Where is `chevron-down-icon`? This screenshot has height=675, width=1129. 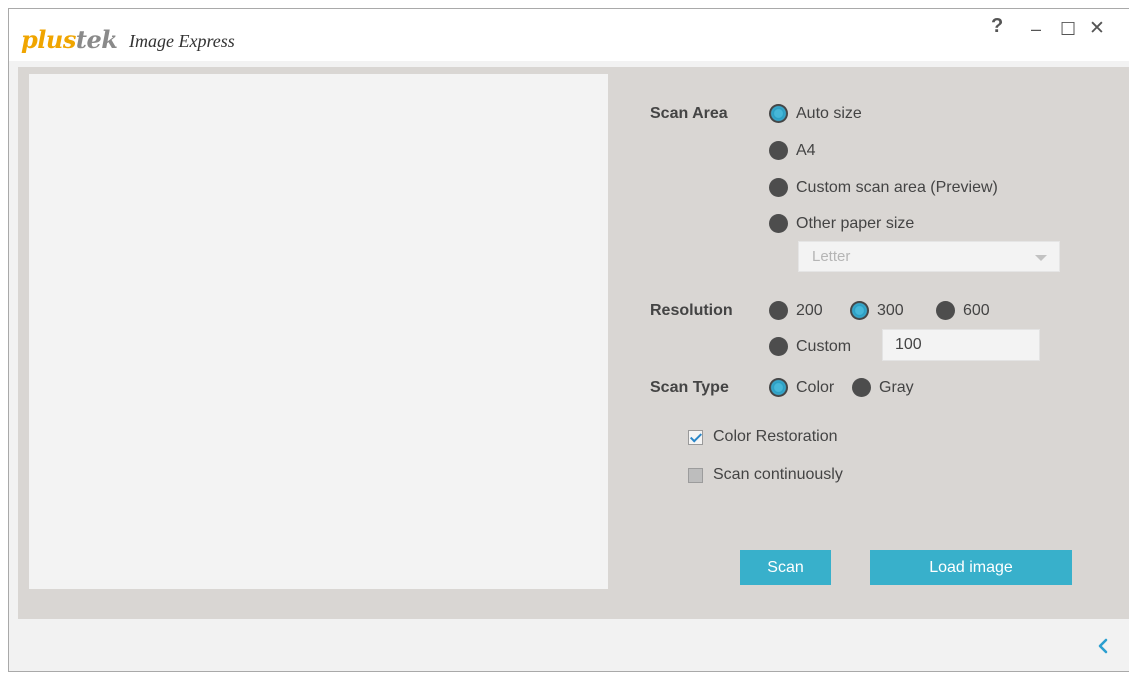
chevron-down-icon is located at coordinates (1041, 258).